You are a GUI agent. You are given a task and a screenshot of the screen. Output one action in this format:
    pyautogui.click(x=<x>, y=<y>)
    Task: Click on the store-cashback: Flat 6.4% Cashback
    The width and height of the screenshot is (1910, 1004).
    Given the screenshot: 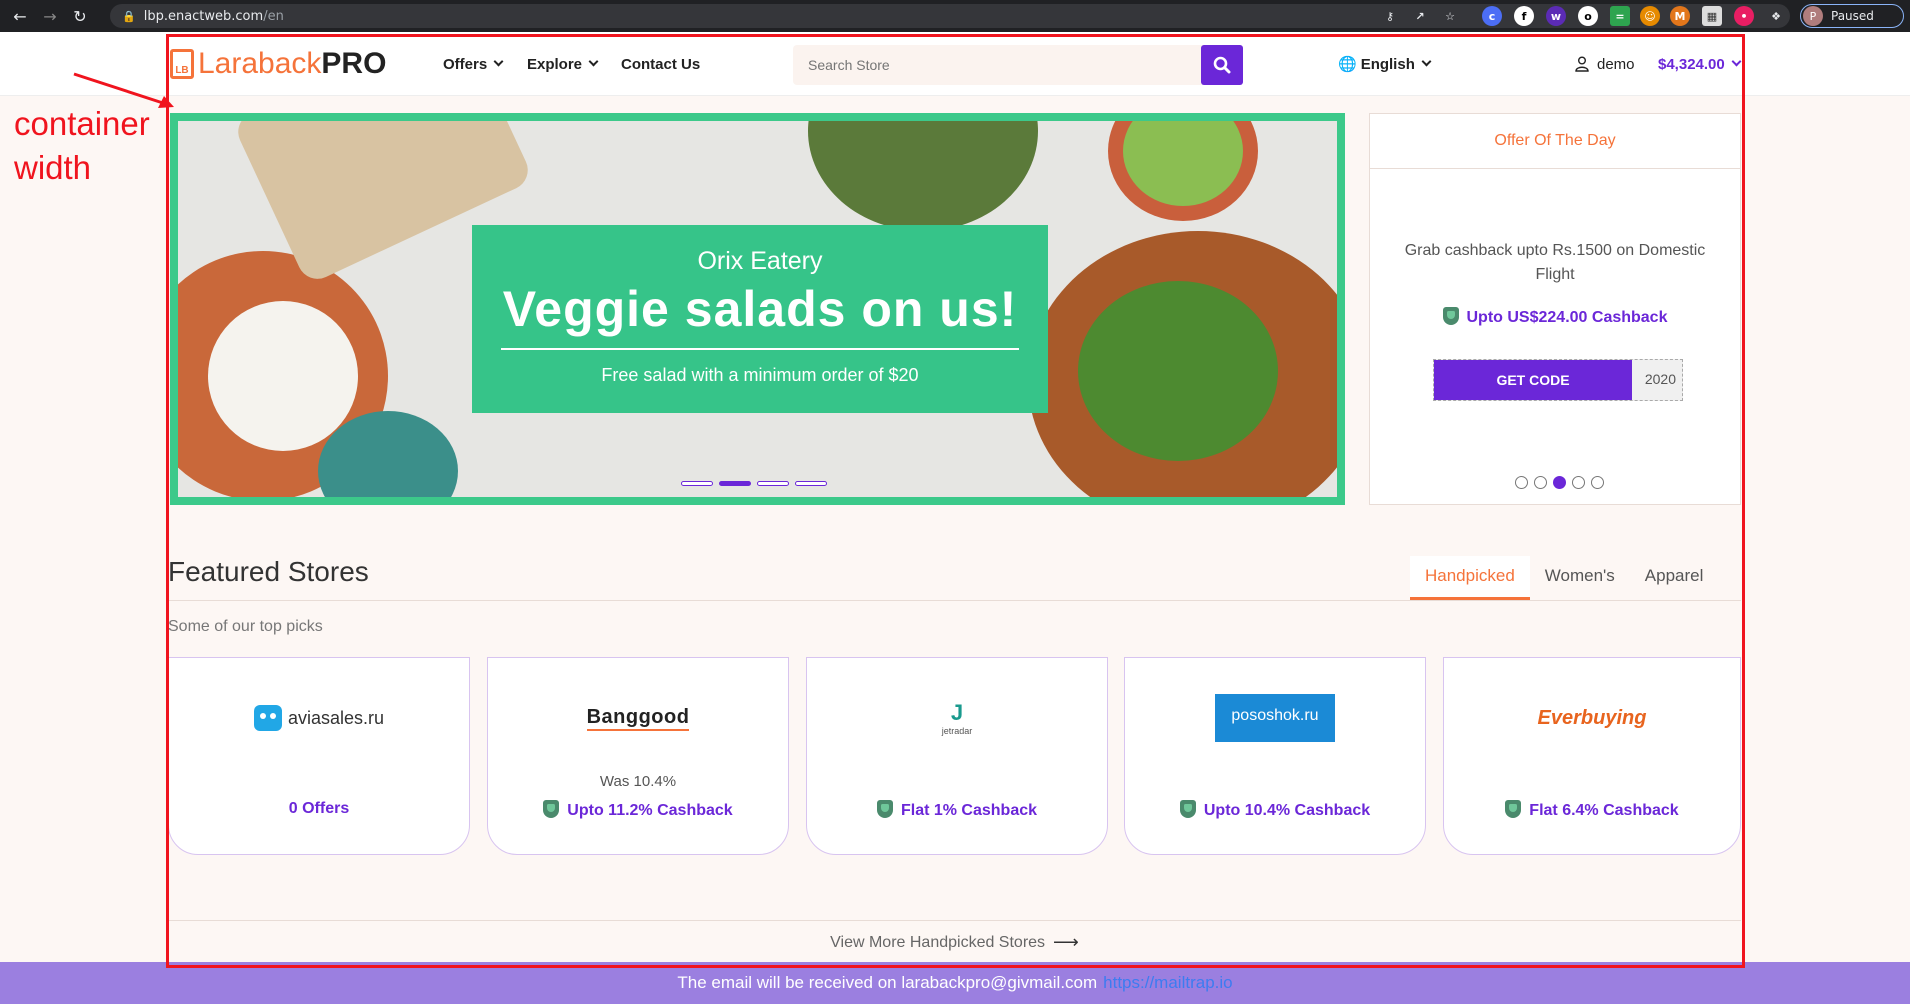 What is the action you would take?
    pyautogui.click(x=1592, y=810)
    